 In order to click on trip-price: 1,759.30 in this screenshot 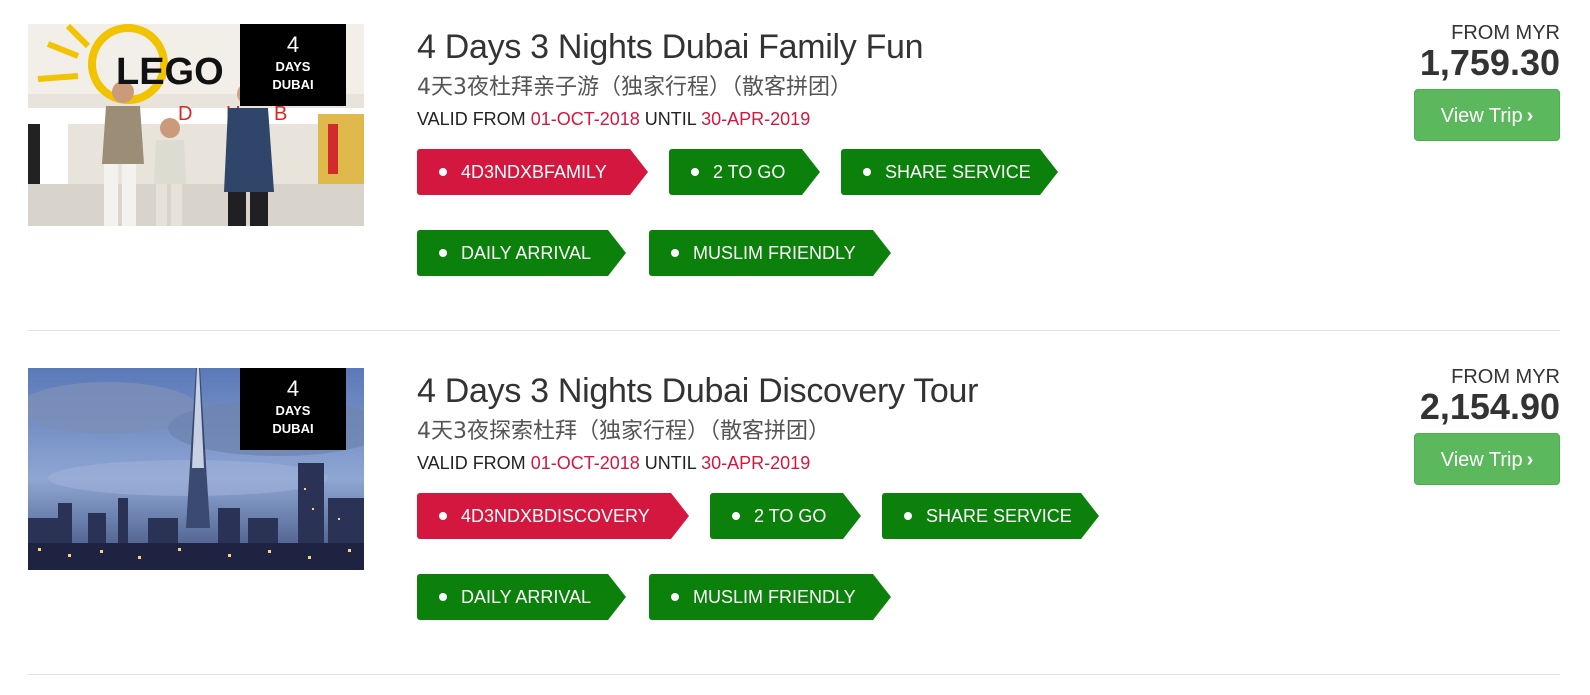, I will do `click(1489, 62)`.